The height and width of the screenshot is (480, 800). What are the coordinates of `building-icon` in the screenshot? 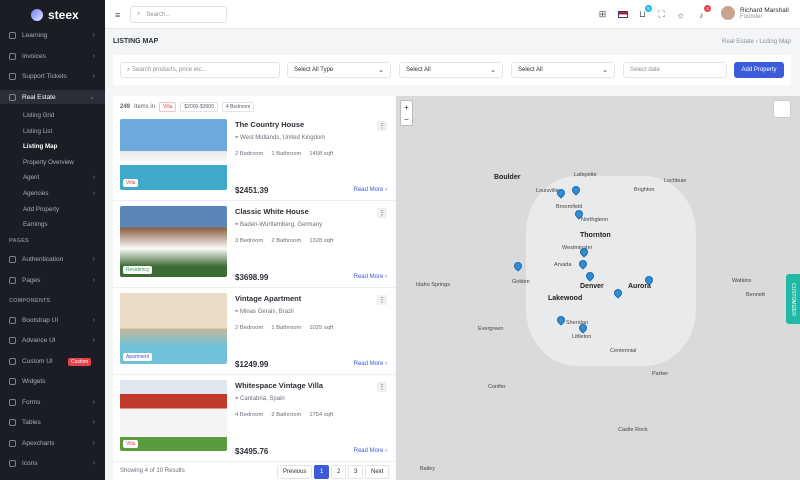 It's located at (12, 97).